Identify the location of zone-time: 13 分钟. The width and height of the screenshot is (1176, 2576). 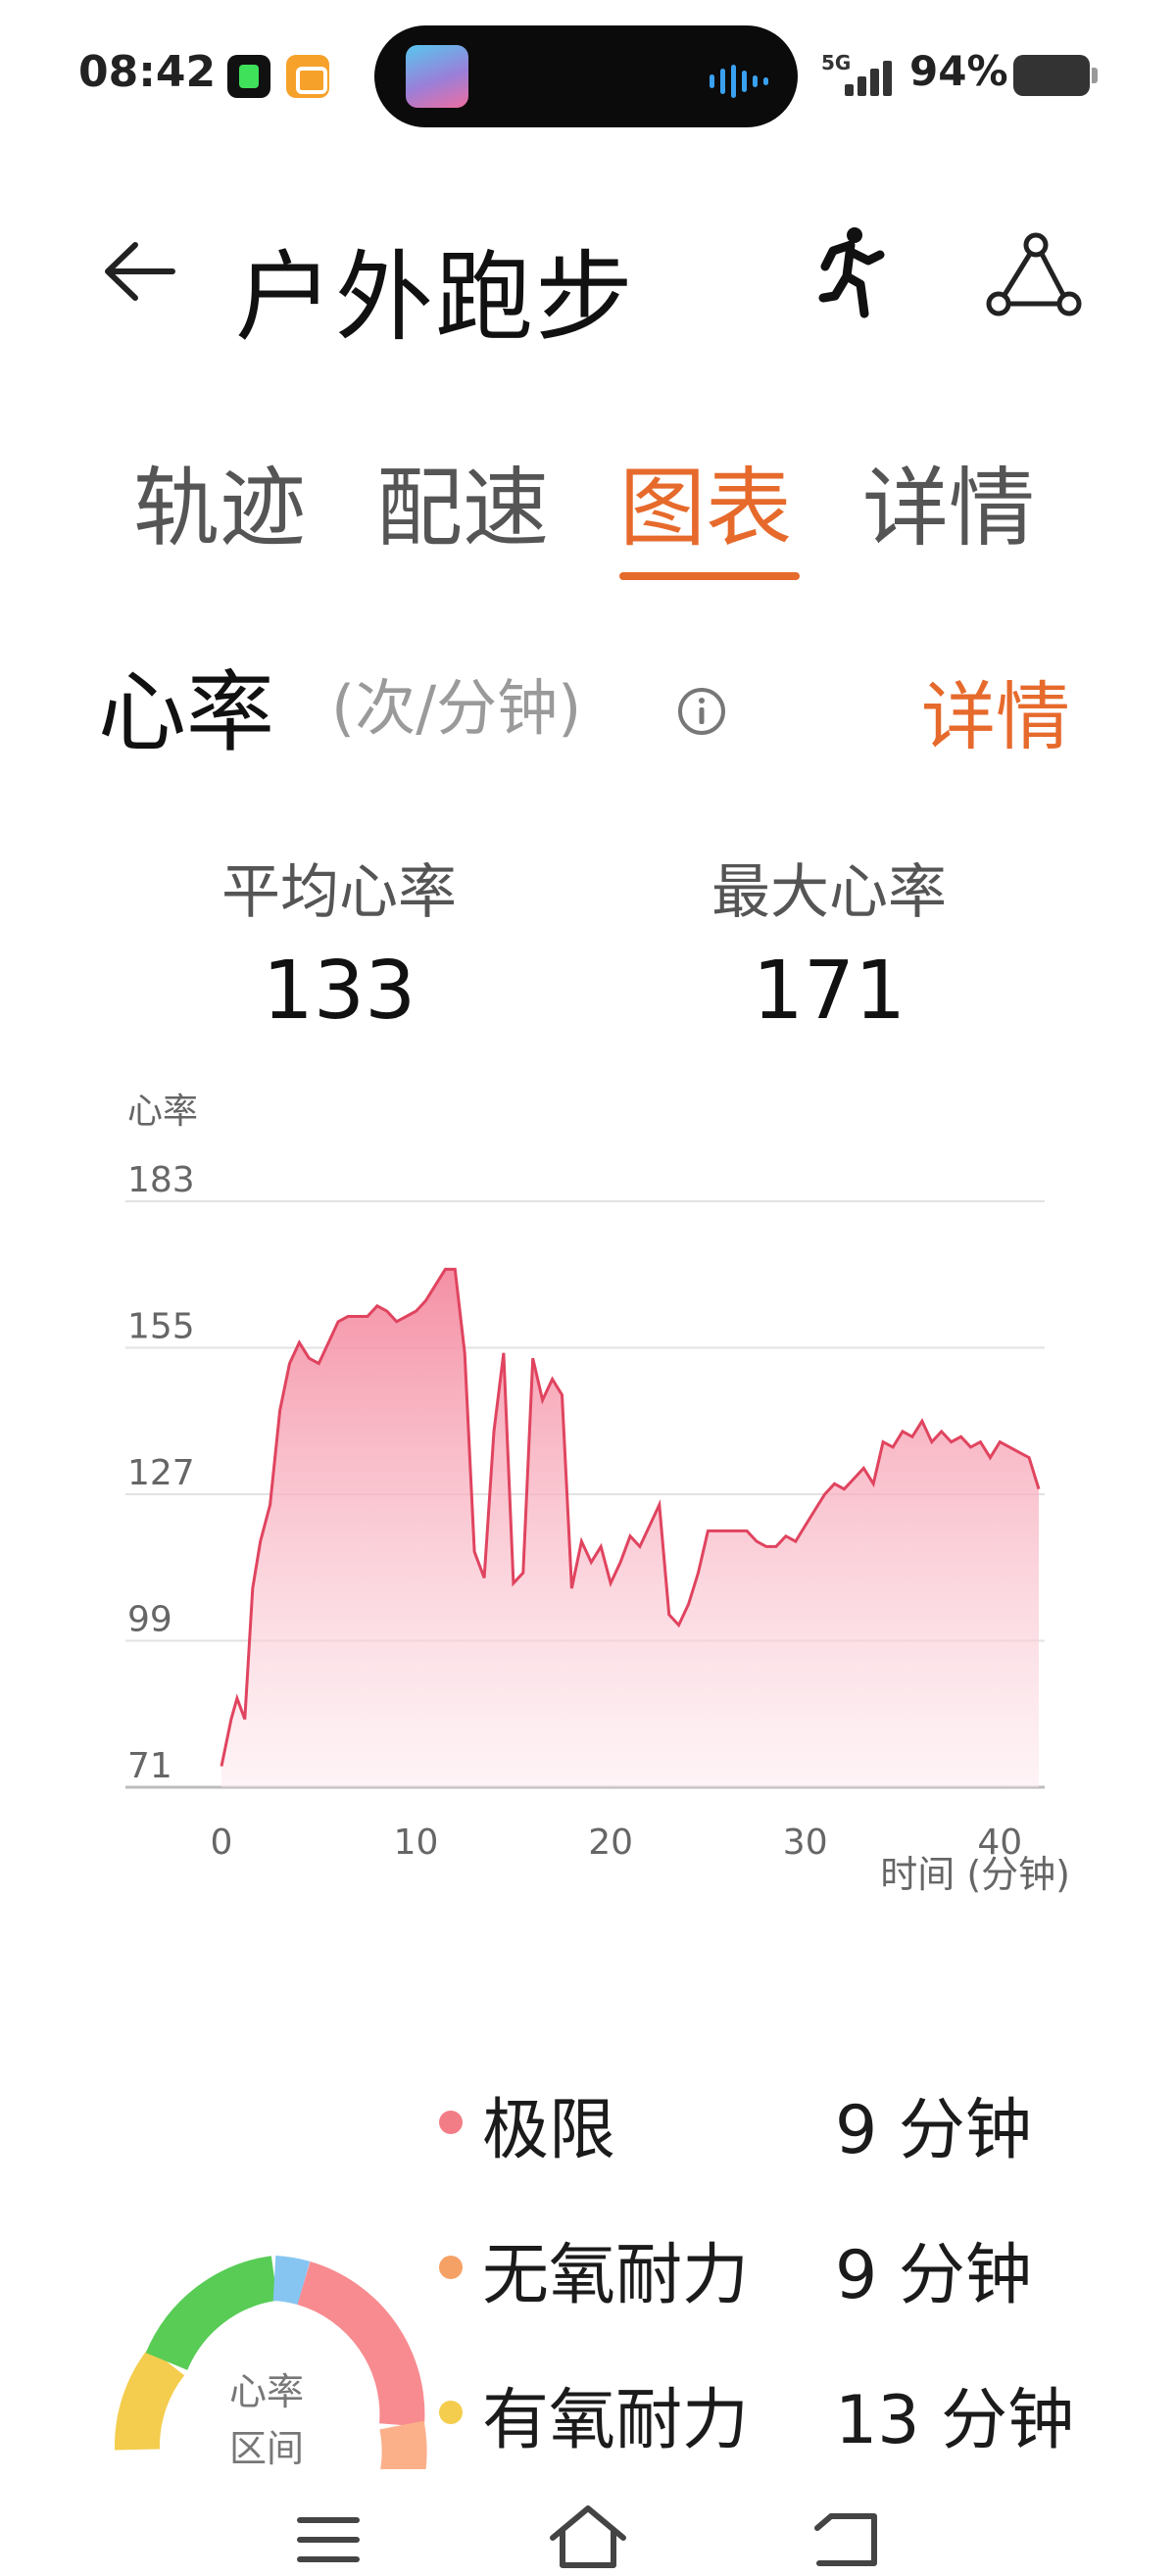
(955, 2420).